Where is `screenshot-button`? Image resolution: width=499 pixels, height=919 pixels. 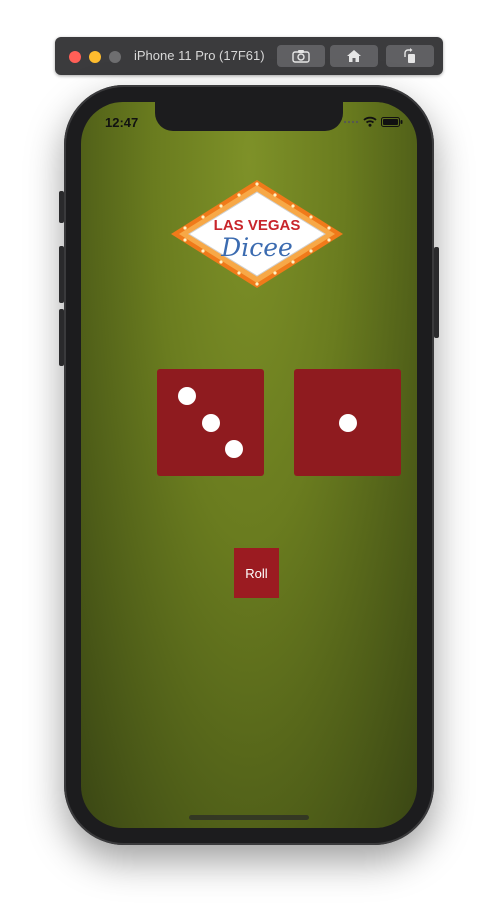 screenshot-button is located at coordinates (301, 56).